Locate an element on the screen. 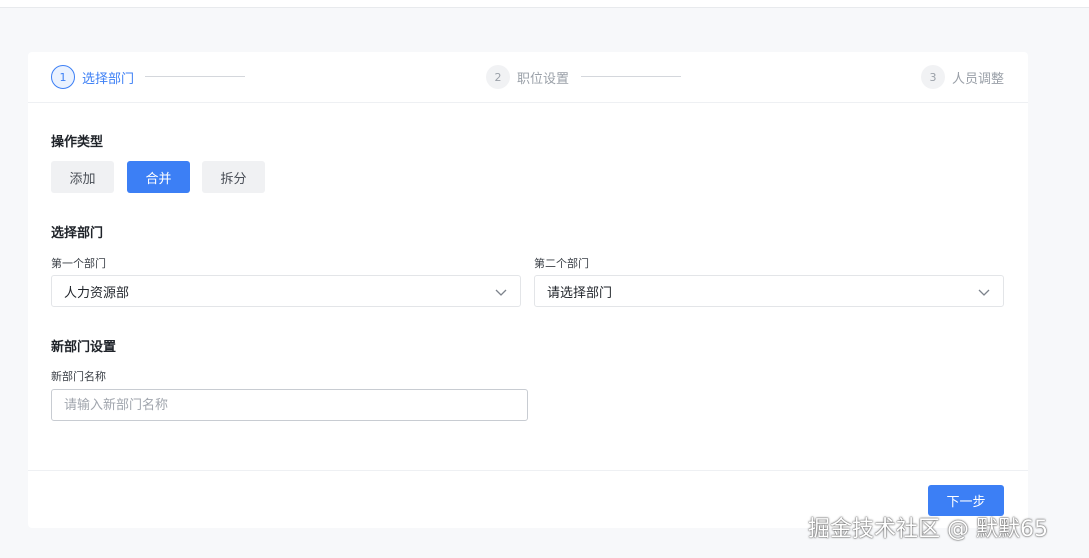 The width and height of the screenshot is (1089, 558). stepper: 1 选择部门 2 职位设置 3 人员调整 is located at coordinates (528, 77).